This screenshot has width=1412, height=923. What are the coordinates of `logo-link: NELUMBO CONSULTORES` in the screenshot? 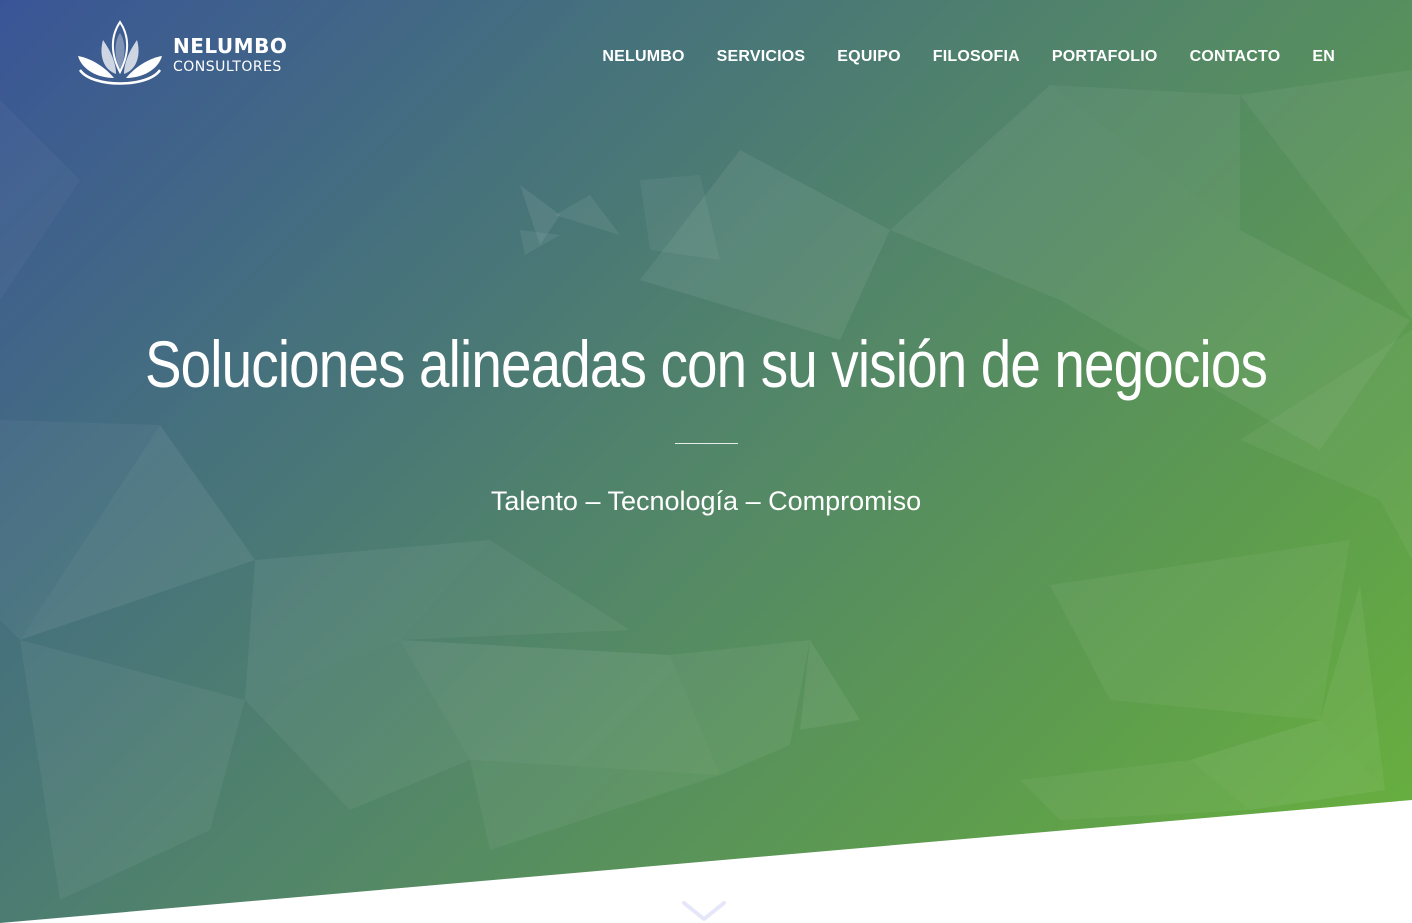 It's located at (191, 56).